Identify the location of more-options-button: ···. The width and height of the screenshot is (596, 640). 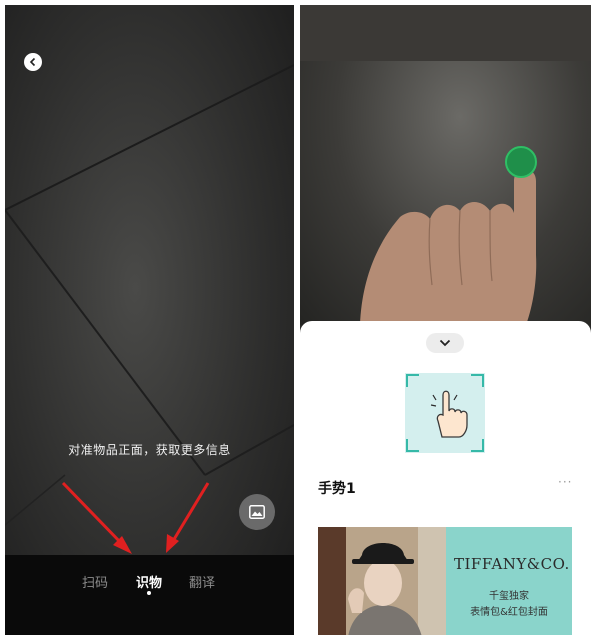
(565, 482).